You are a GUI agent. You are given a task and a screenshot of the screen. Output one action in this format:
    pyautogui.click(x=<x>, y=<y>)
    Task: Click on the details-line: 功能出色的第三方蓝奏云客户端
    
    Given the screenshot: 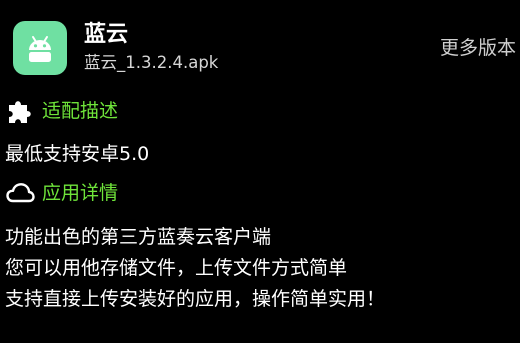 What is the action you would take?
    pyautogui.click(x=138, y=237)
    